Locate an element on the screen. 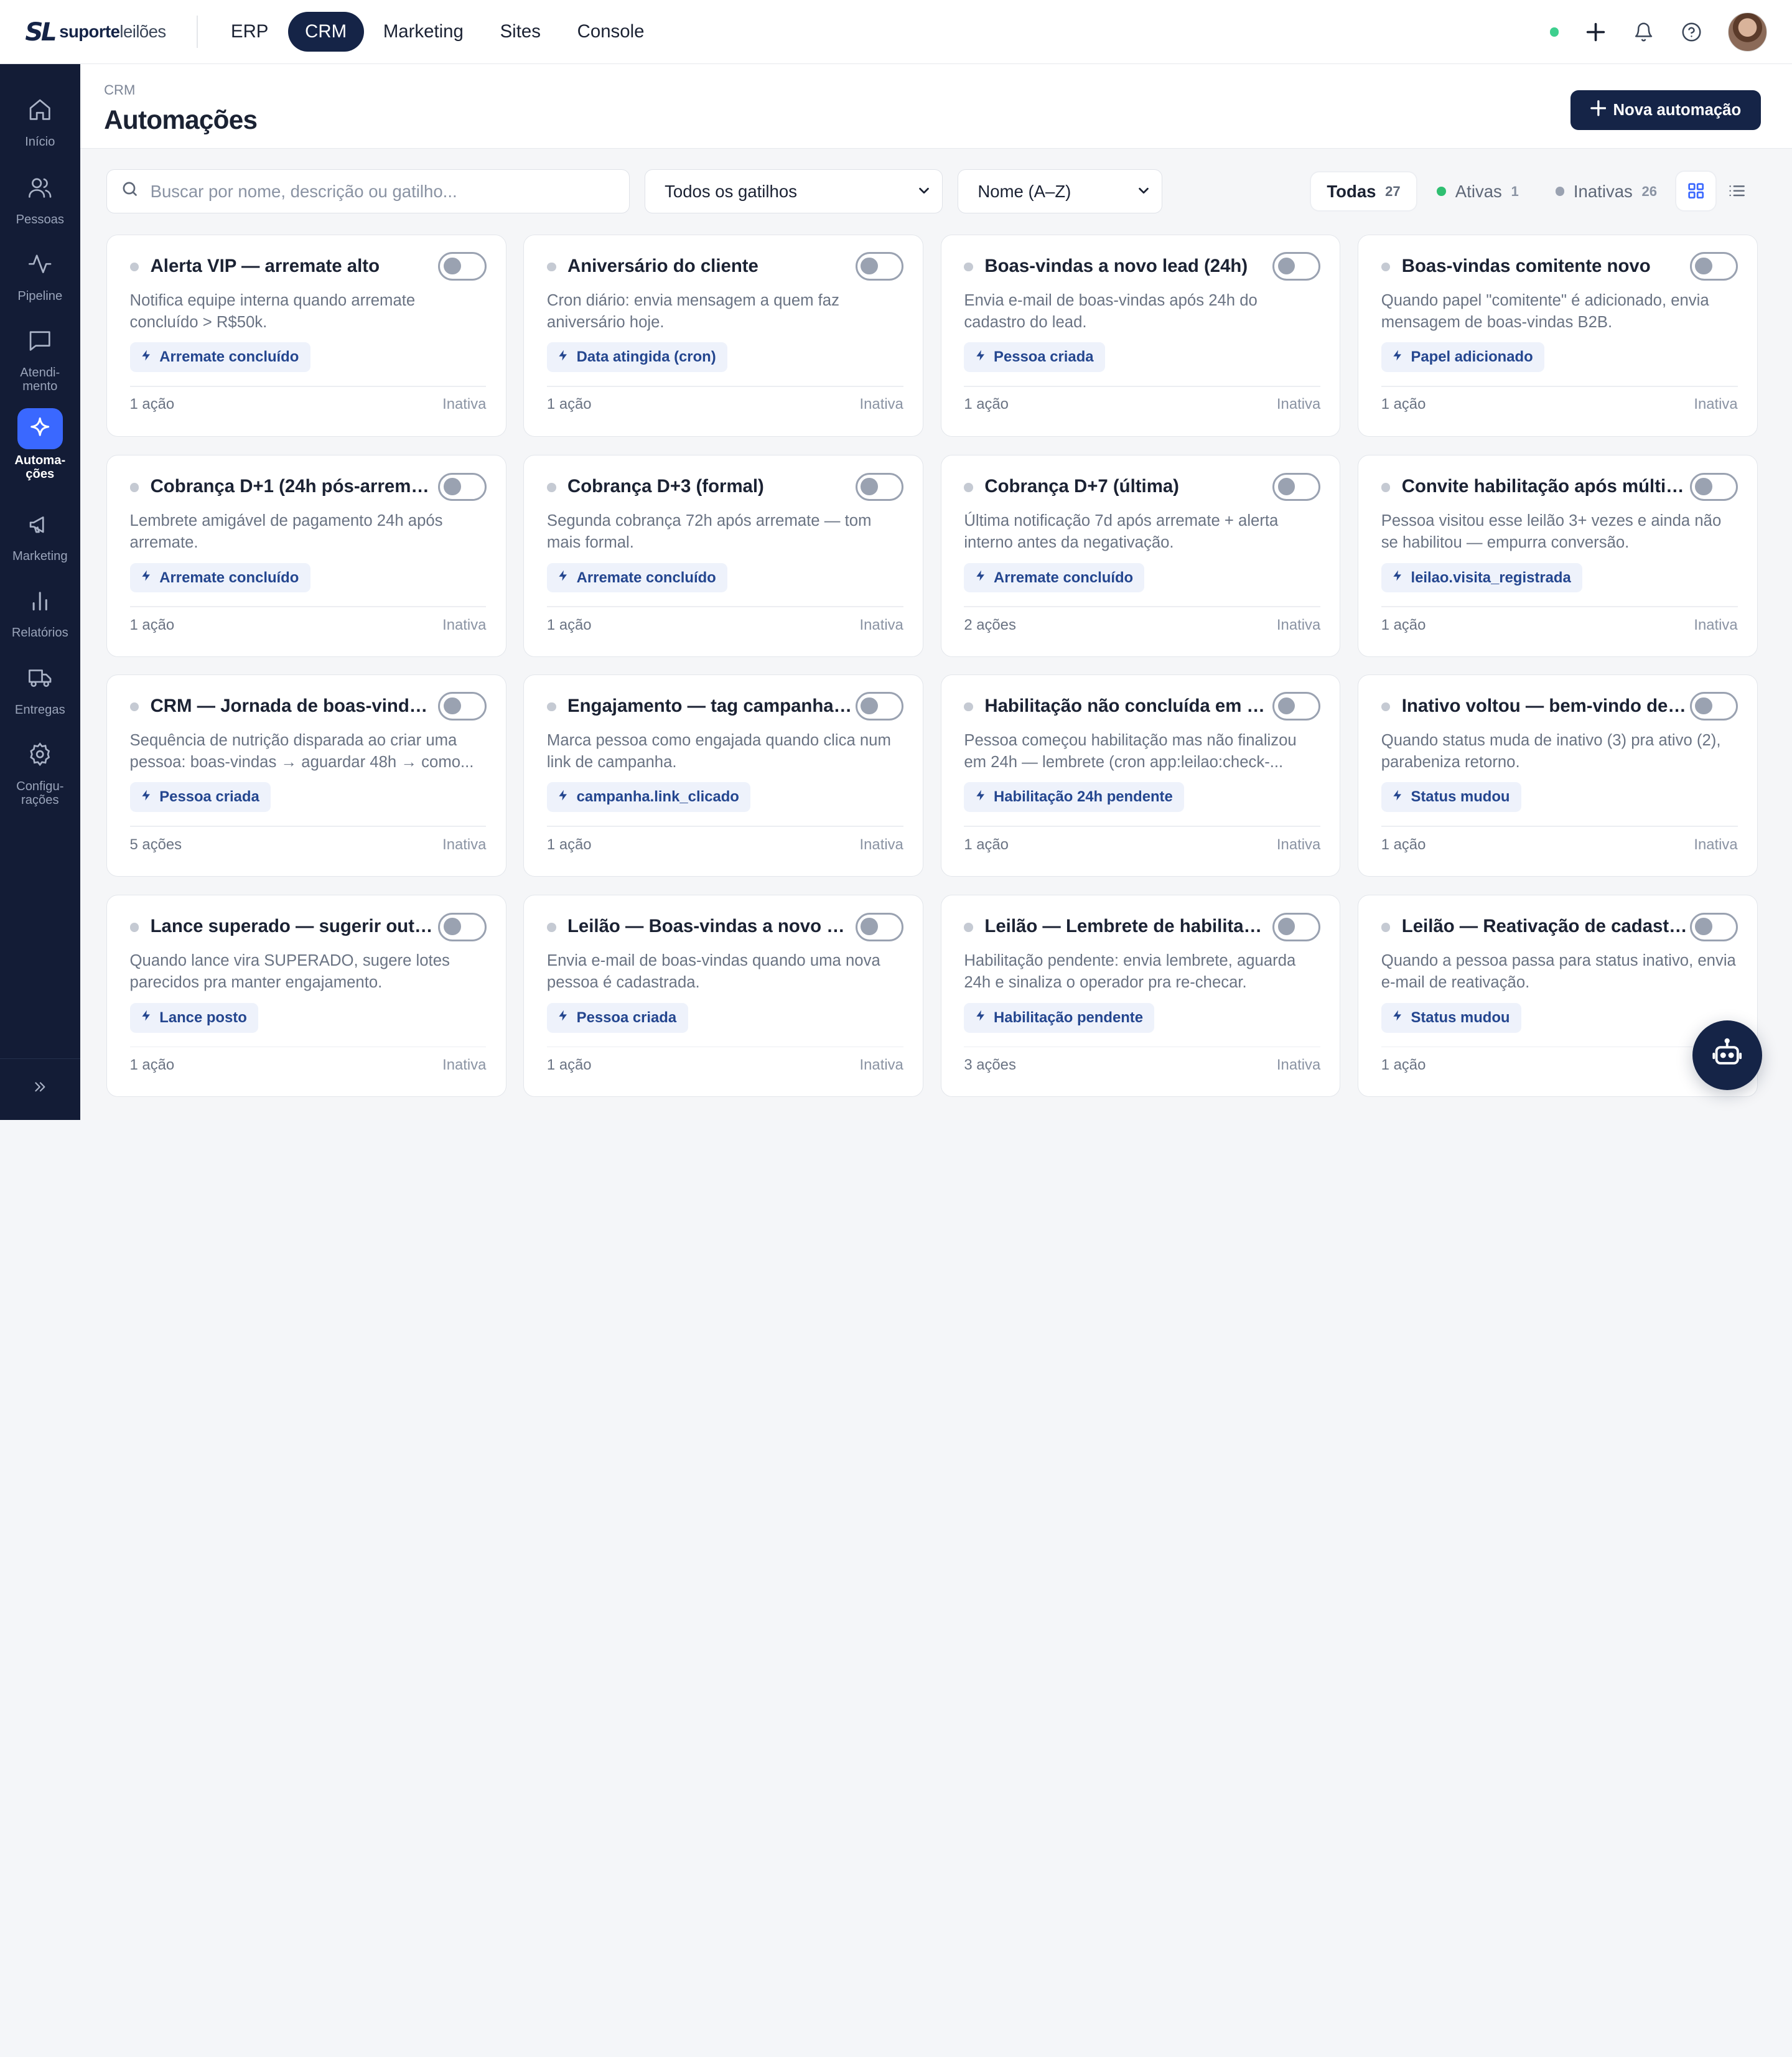 This screenshot has height=2057, width=1792. search-input is located at coordinates (379, 191).